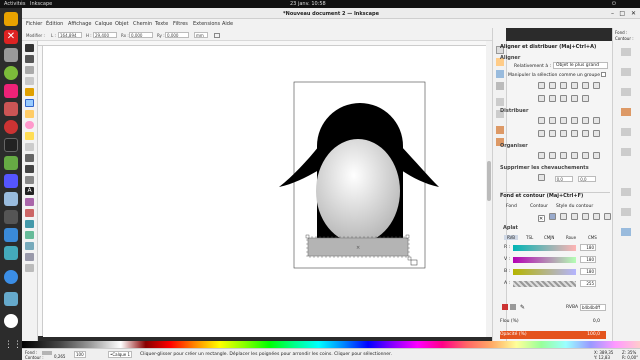  Describe the element at coordinates (522, 307) in the screenshot. I see `color-picker-icon: ✎` at that location.